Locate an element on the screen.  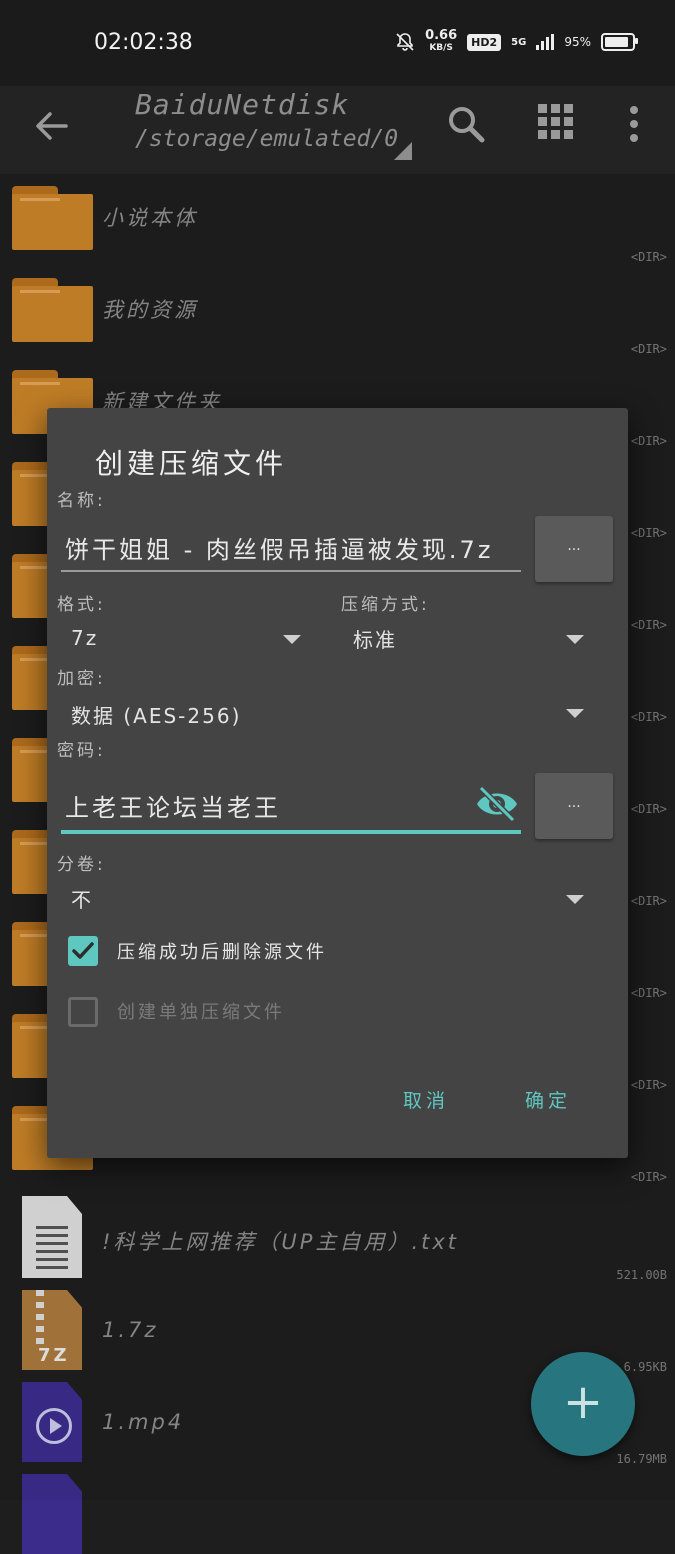
password-underline is located at coordinates (291, 832).